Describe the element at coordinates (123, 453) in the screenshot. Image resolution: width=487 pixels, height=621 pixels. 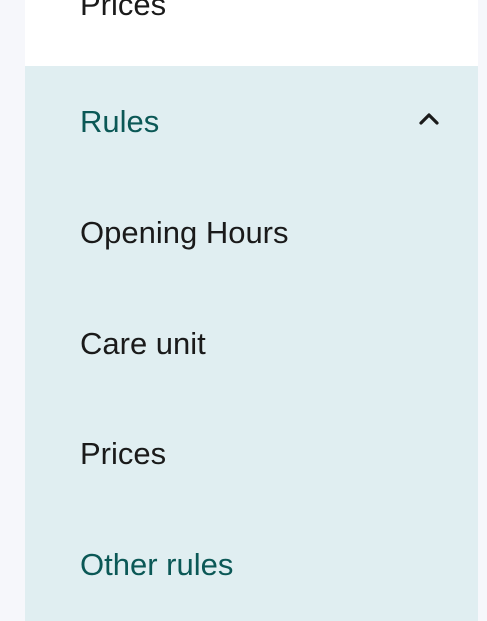
I see `submenu-item-label: Prices` at that location.